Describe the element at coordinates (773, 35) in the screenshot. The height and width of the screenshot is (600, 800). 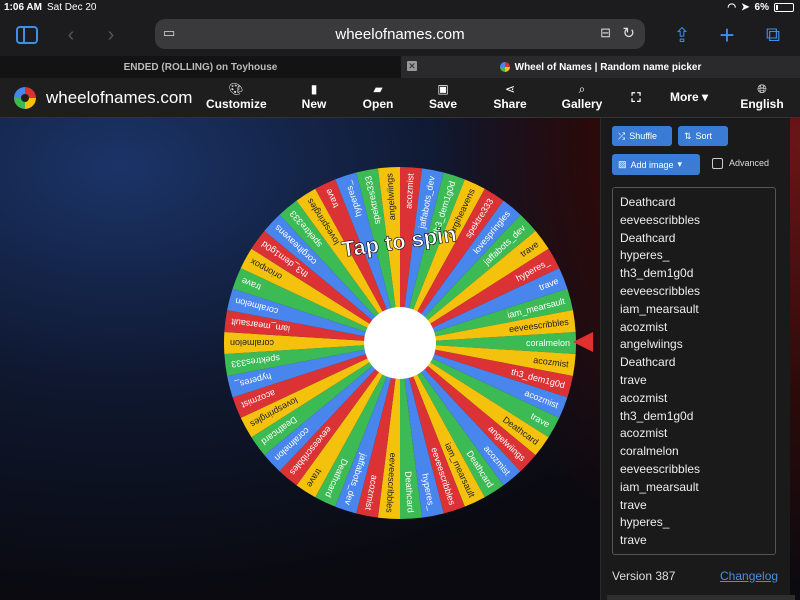
I see `tabs-icon: ⧉` at that location.